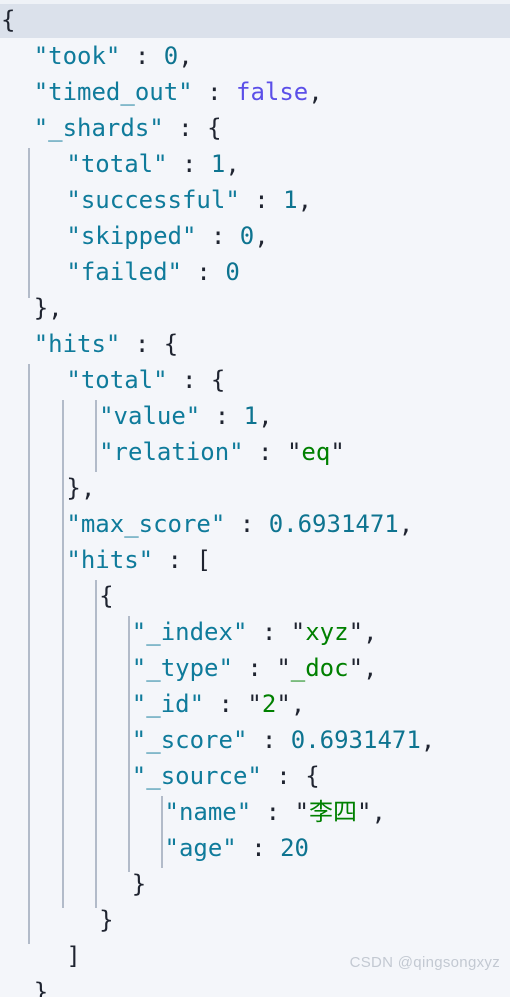  I want to click on code-line: "timed_out" : false,, so click(255, 92).